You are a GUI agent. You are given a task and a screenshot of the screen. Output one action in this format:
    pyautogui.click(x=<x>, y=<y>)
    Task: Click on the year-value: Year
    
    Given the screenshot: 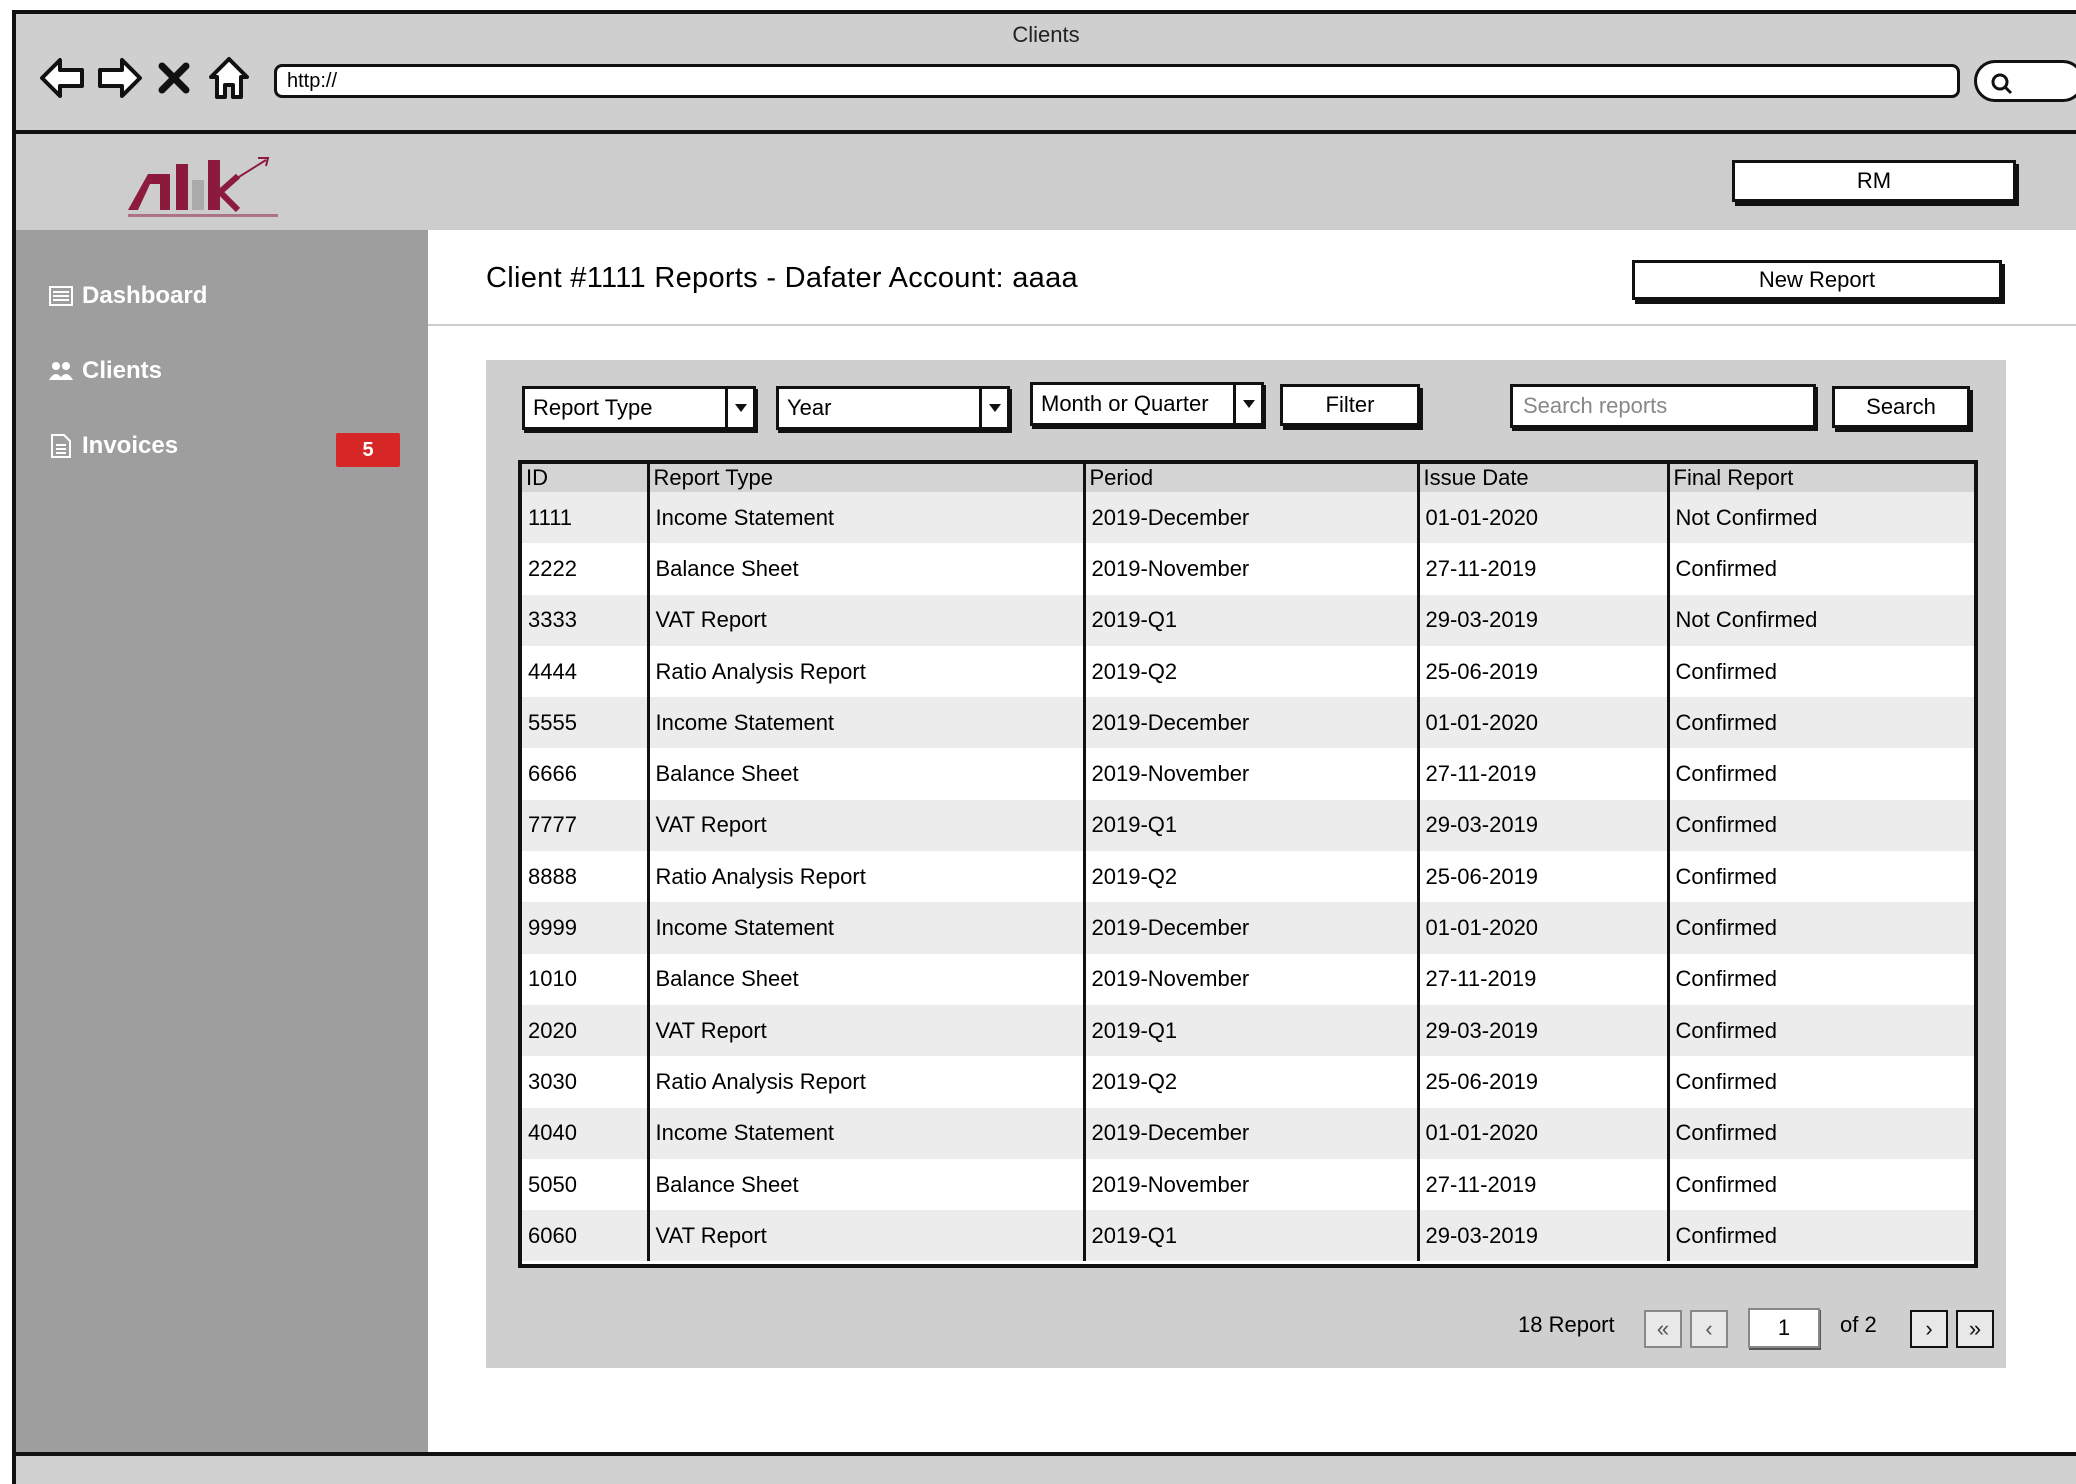 What is the action you would take?
    pyautogui.click(x=809, y=407)
    